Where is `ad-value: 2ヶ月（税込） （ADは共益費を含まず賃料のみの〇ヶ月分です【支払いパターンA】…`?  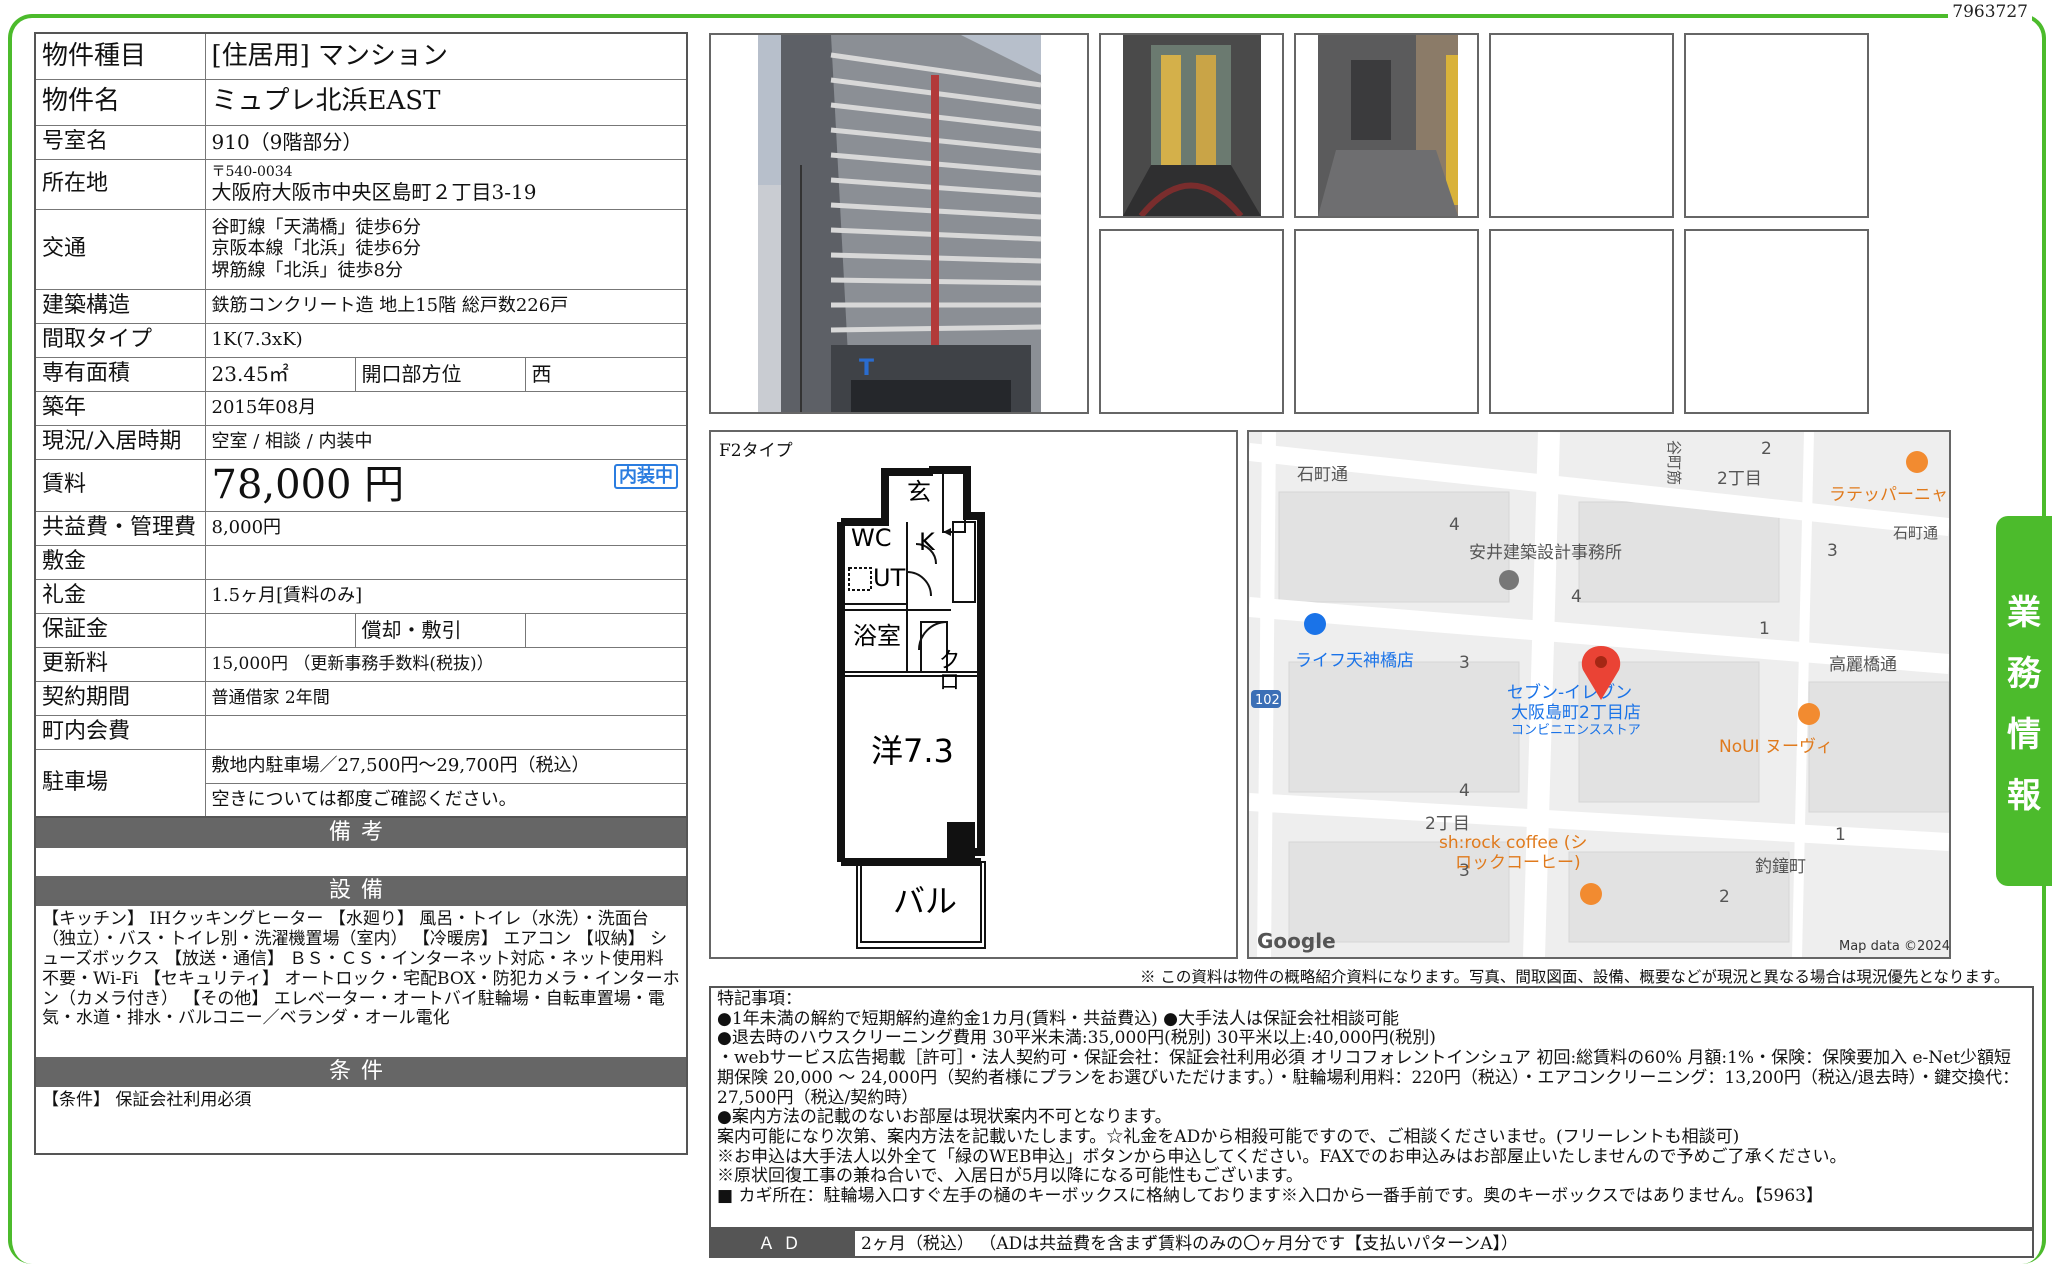 ad-value: 2ヶ月（税込） （ADは共益費を含まず賃料のみの〇ヶ月分です【支払いパターンA】… is located at coordinates (1190, 1244).